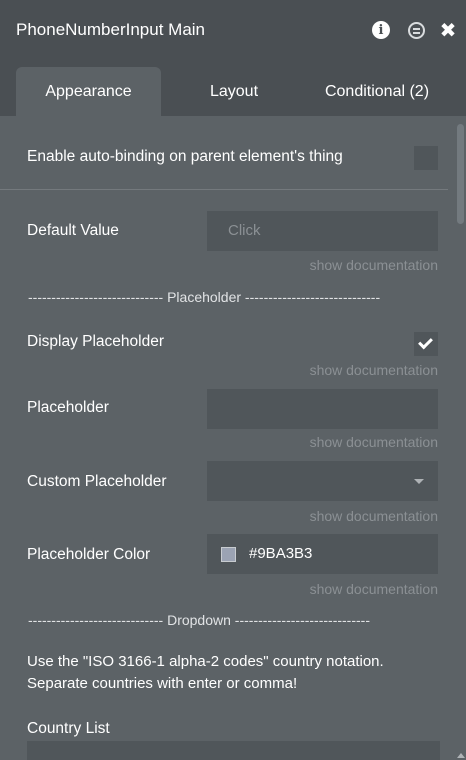 The image size is (466, 760). Describe the element at coordinates (281, 553) in the screenshot. I see `placeholder-color-value: #9BA3B3` at that location.